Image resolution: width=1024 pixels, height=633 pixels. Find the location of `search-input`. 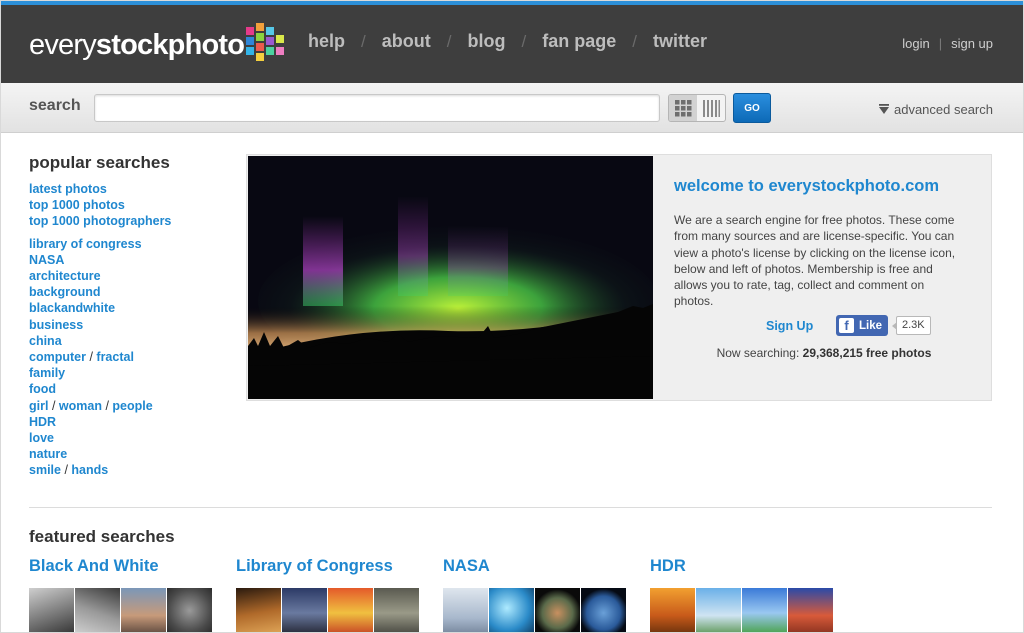

search-input is located at coordinates (377, 108).